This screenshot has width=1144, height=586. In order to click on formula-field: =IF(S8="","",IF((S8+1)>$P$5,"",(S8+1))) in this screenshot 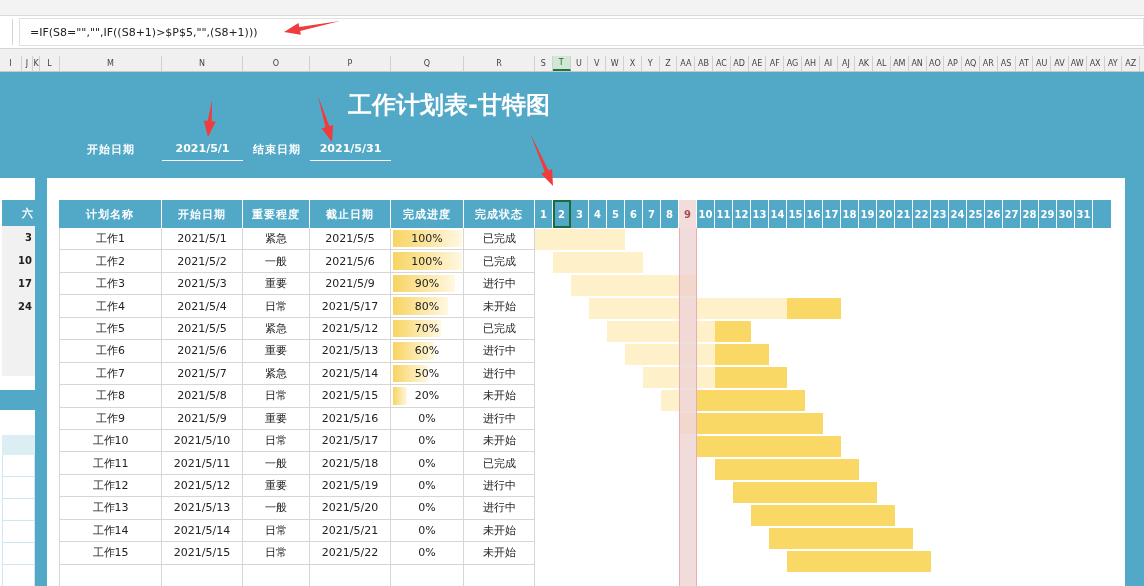, I will do `click(581, 32)`.